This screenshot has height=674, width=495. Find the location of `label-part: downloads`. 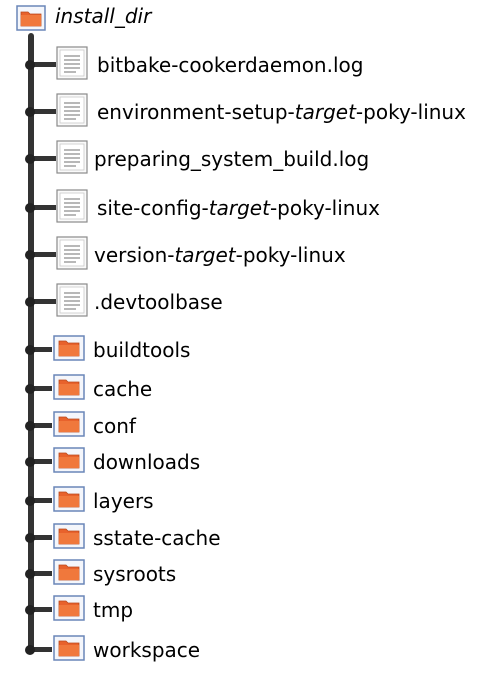

label-part: downloads is located at coordinates (147, 462).